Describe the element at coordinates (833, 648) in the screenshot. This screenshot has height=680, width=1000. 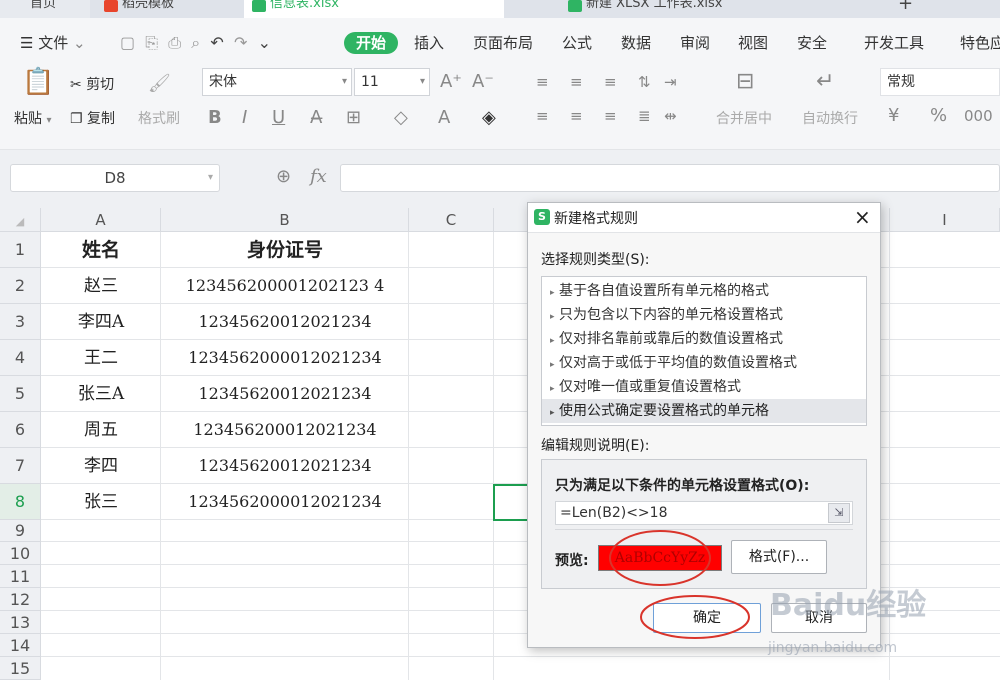
I see `watermark-url: jingyan.baidu.com` at that location.